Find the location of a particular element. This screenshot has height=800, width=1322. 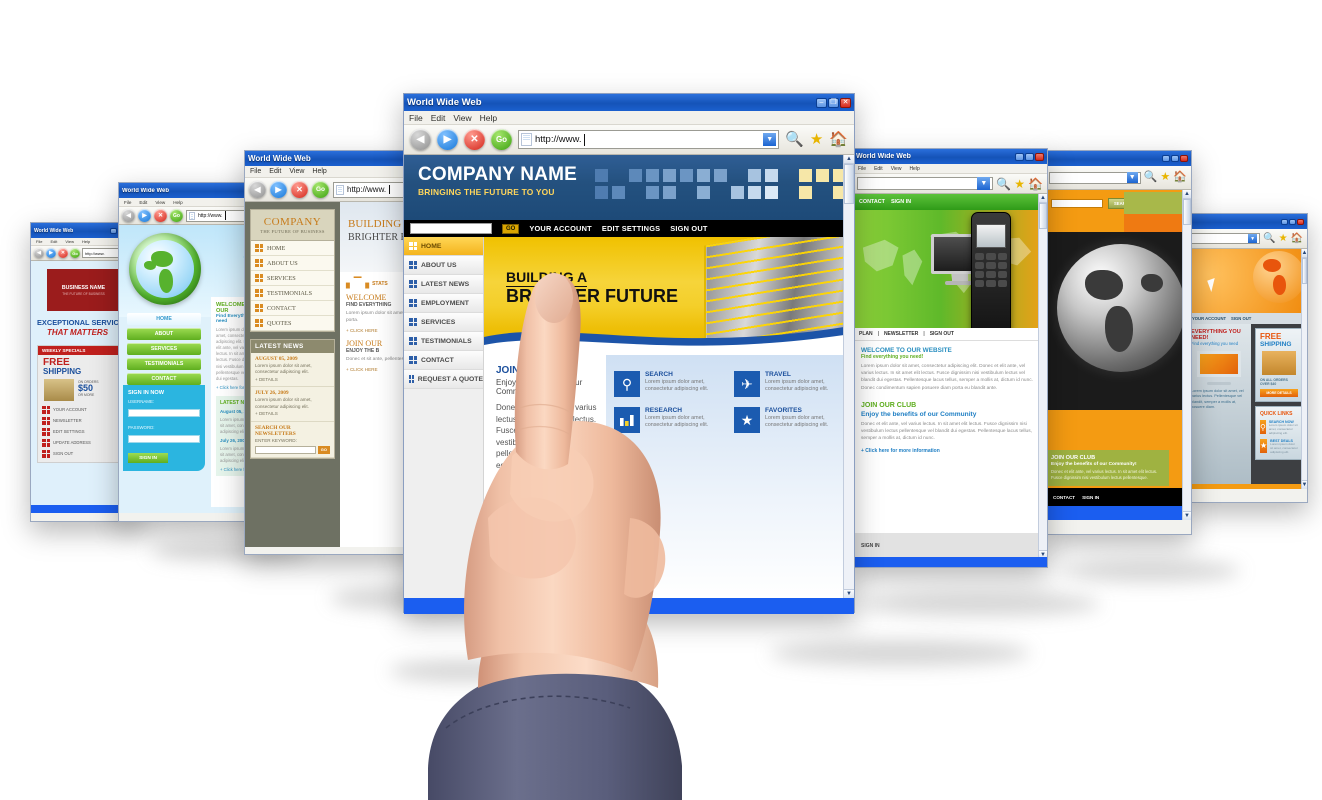

nav-item-about: ABOUT is located at coordinates (164, 334).